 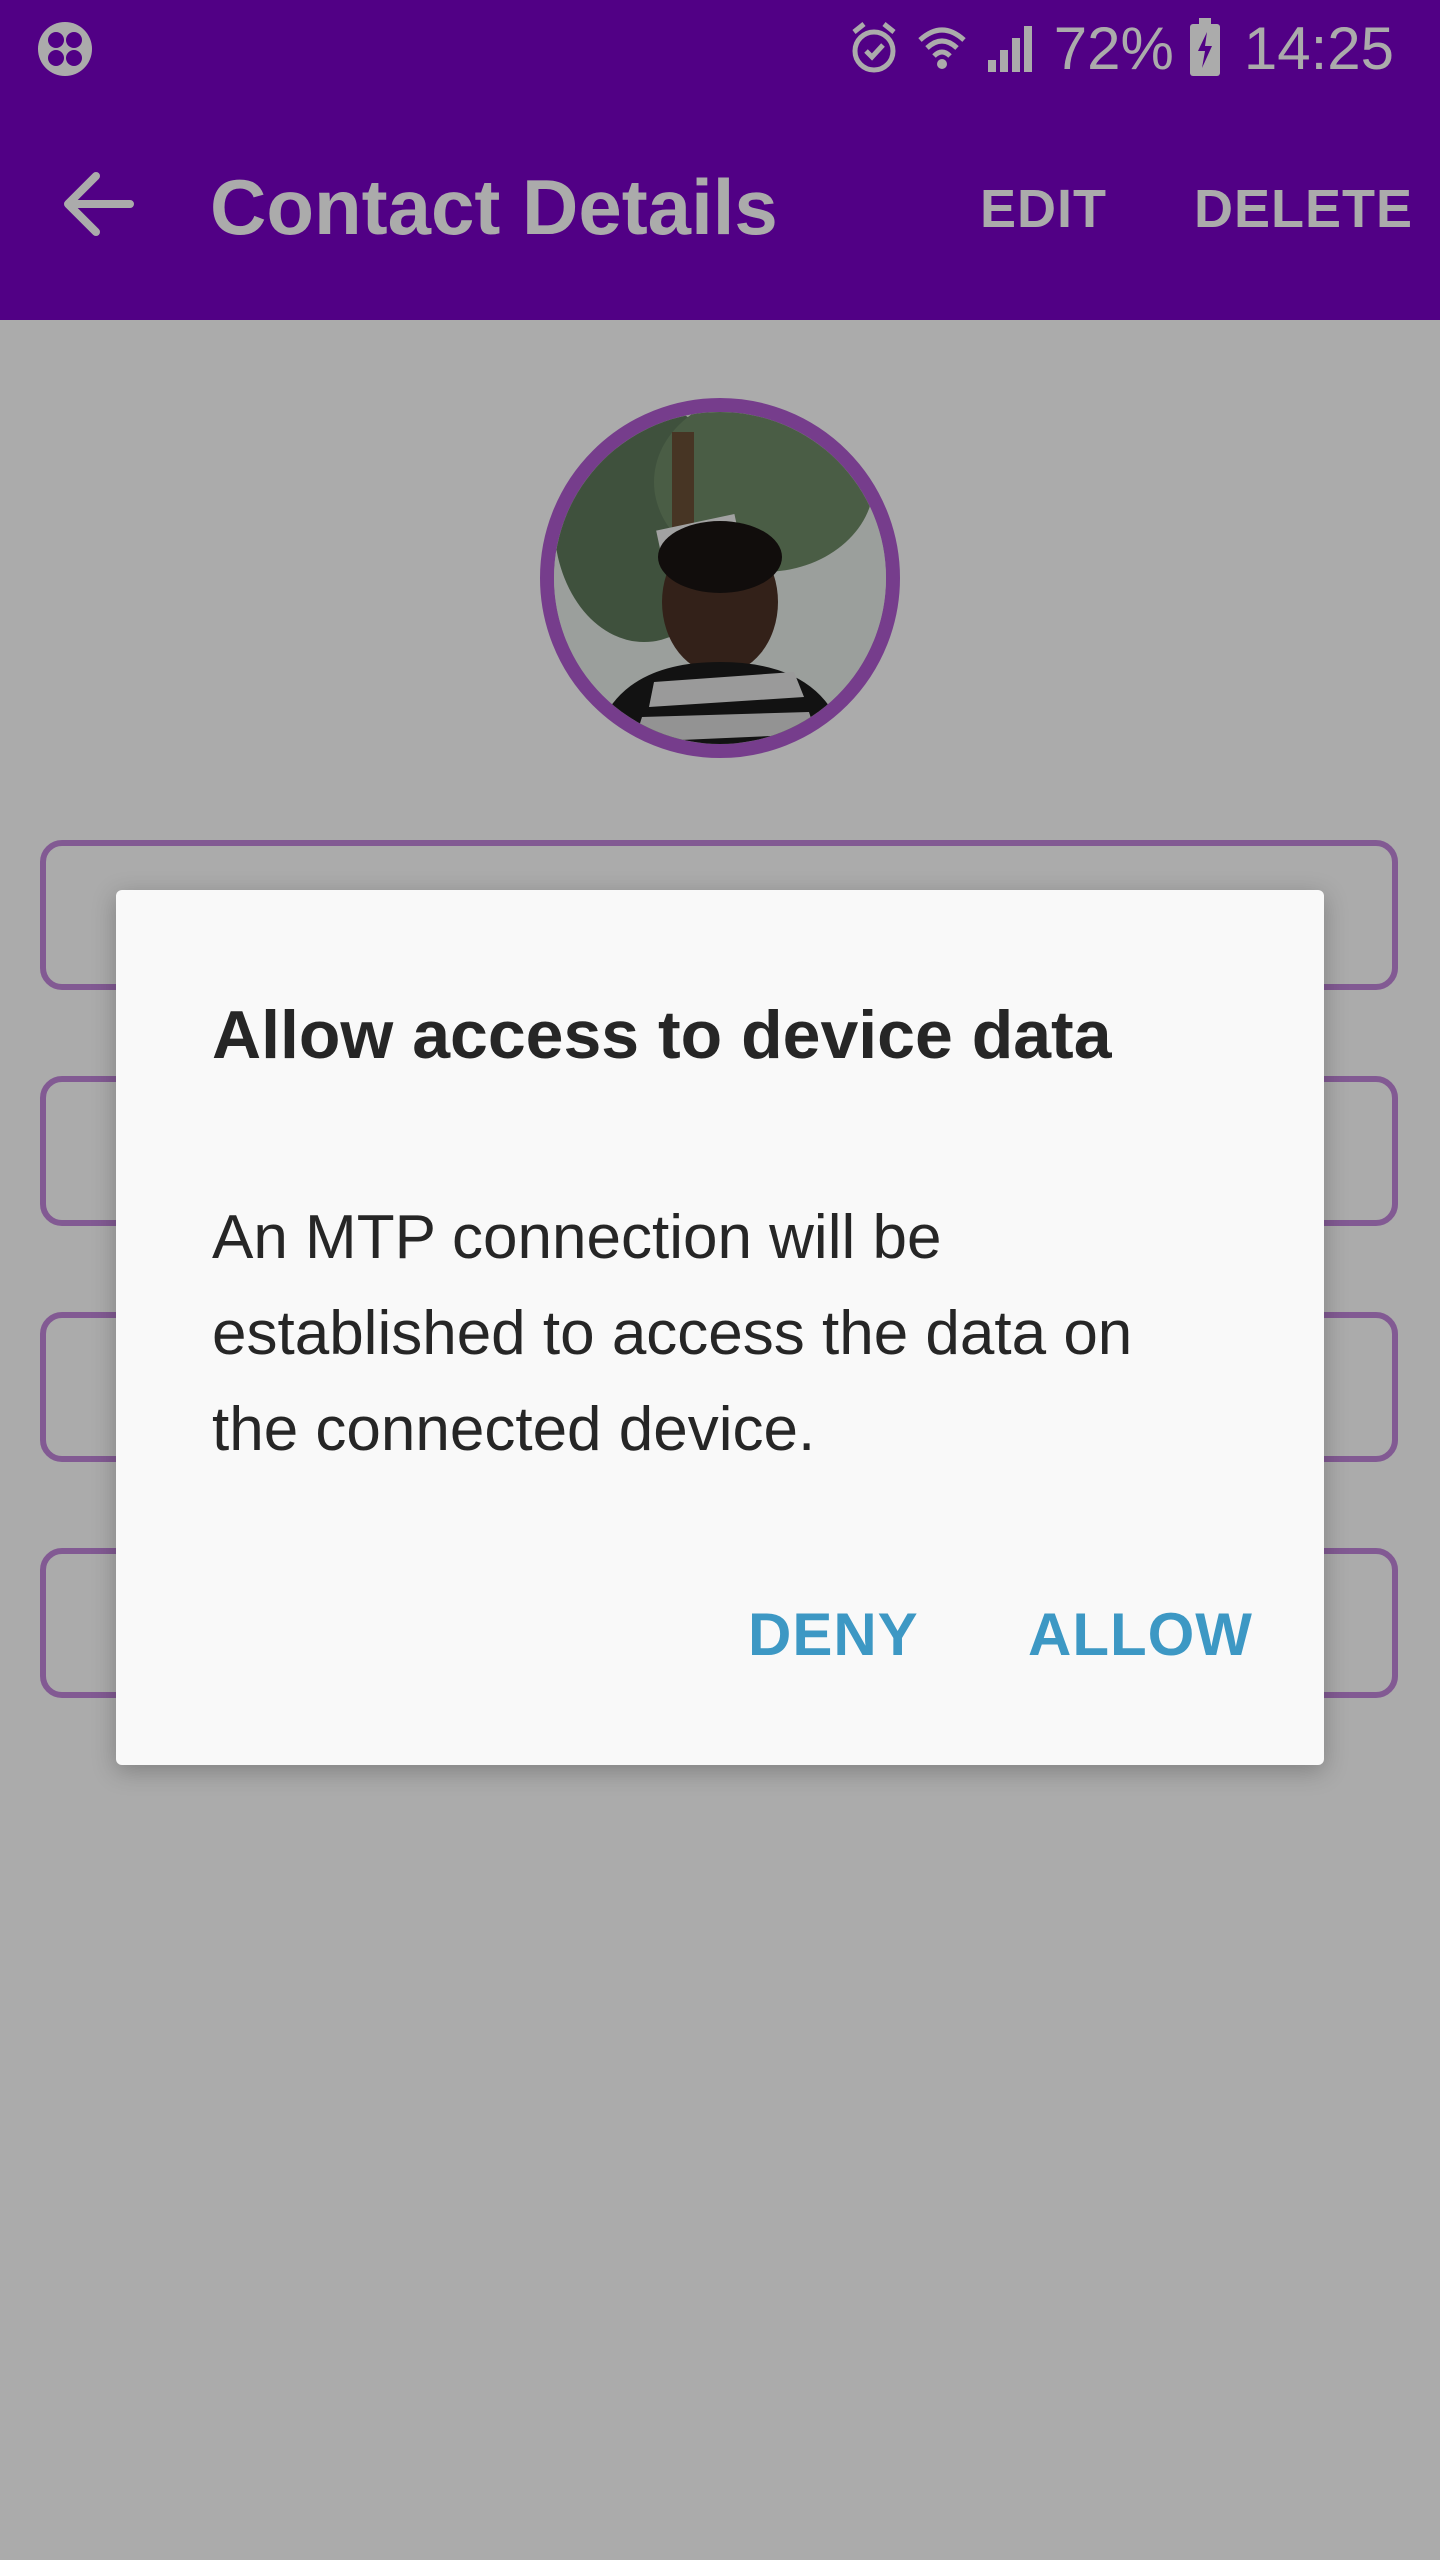 I want to click on dialog-title: Allow access to device data, so click(x=662, y=1035).